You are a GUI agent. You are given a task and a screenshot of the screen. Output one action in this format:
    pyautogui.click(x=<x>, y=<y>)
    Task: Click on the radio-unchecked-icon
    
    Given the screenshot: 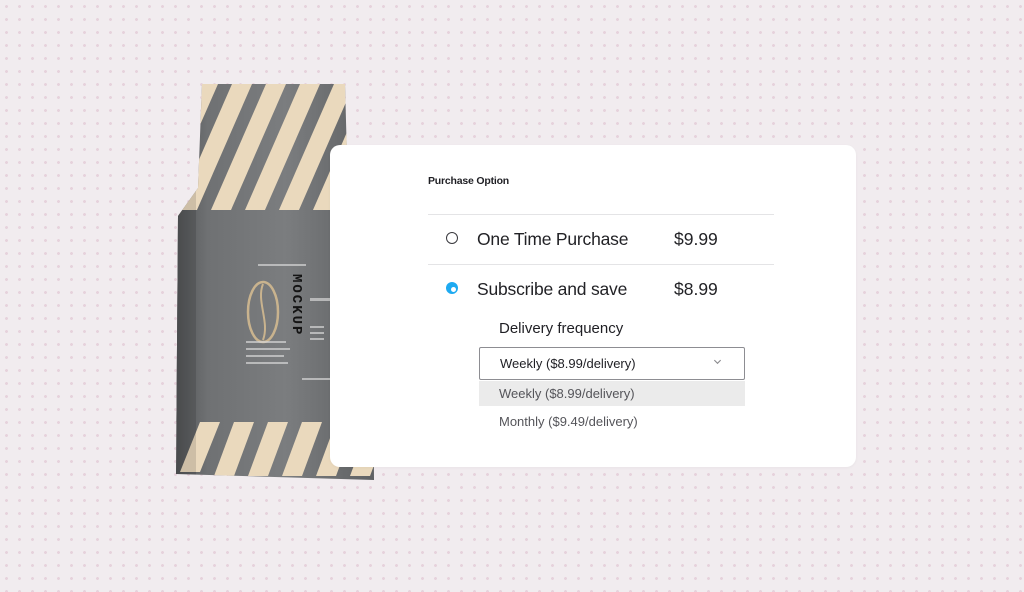 What is the action you would take?
    pyautogui.click(x=452, y=238)
    